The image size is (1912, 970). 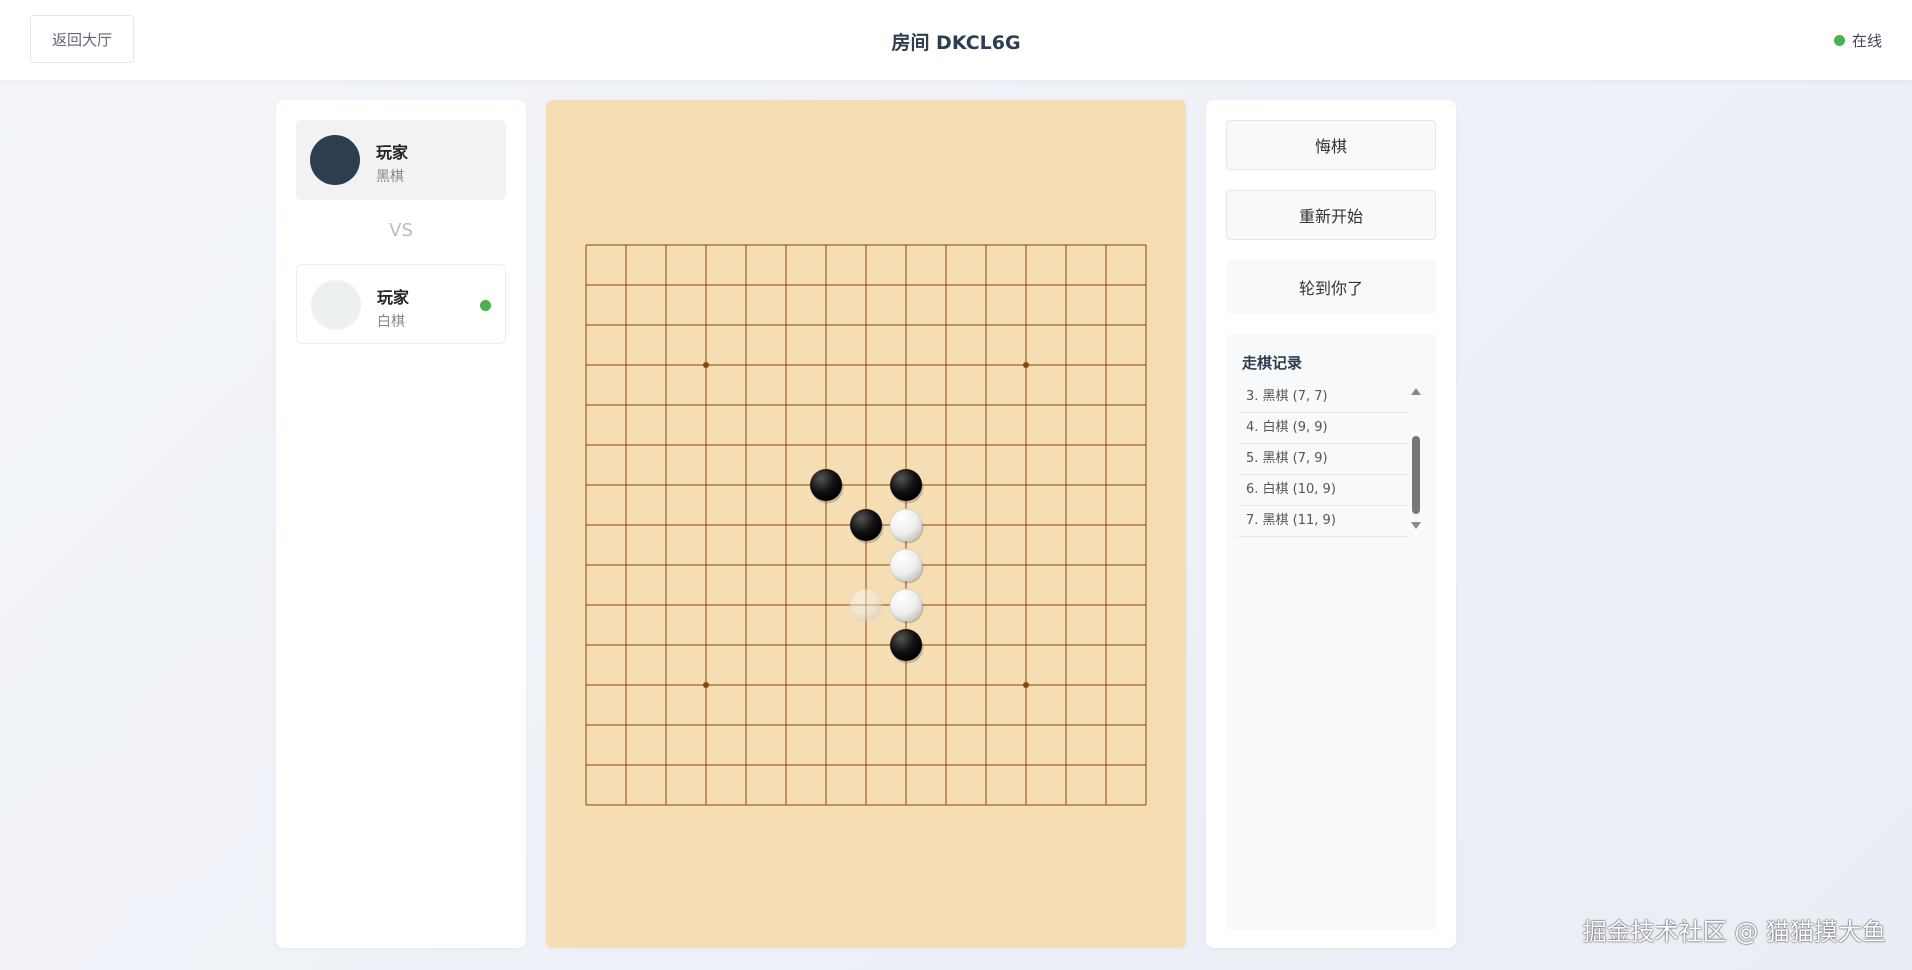 What do you see at coordinates (1323, 428) in the screenshot?
I see `history-item: 4. 白棋 (9, 9)` at bounding box center [1323, 428].